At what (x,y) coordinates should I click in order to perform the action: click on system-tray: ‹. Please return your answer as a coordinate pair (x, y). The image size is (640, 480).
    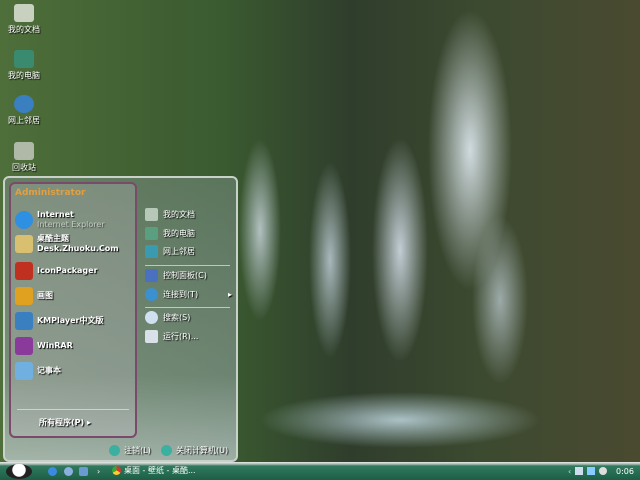
    Looking at the image, I should click on (588, 471).